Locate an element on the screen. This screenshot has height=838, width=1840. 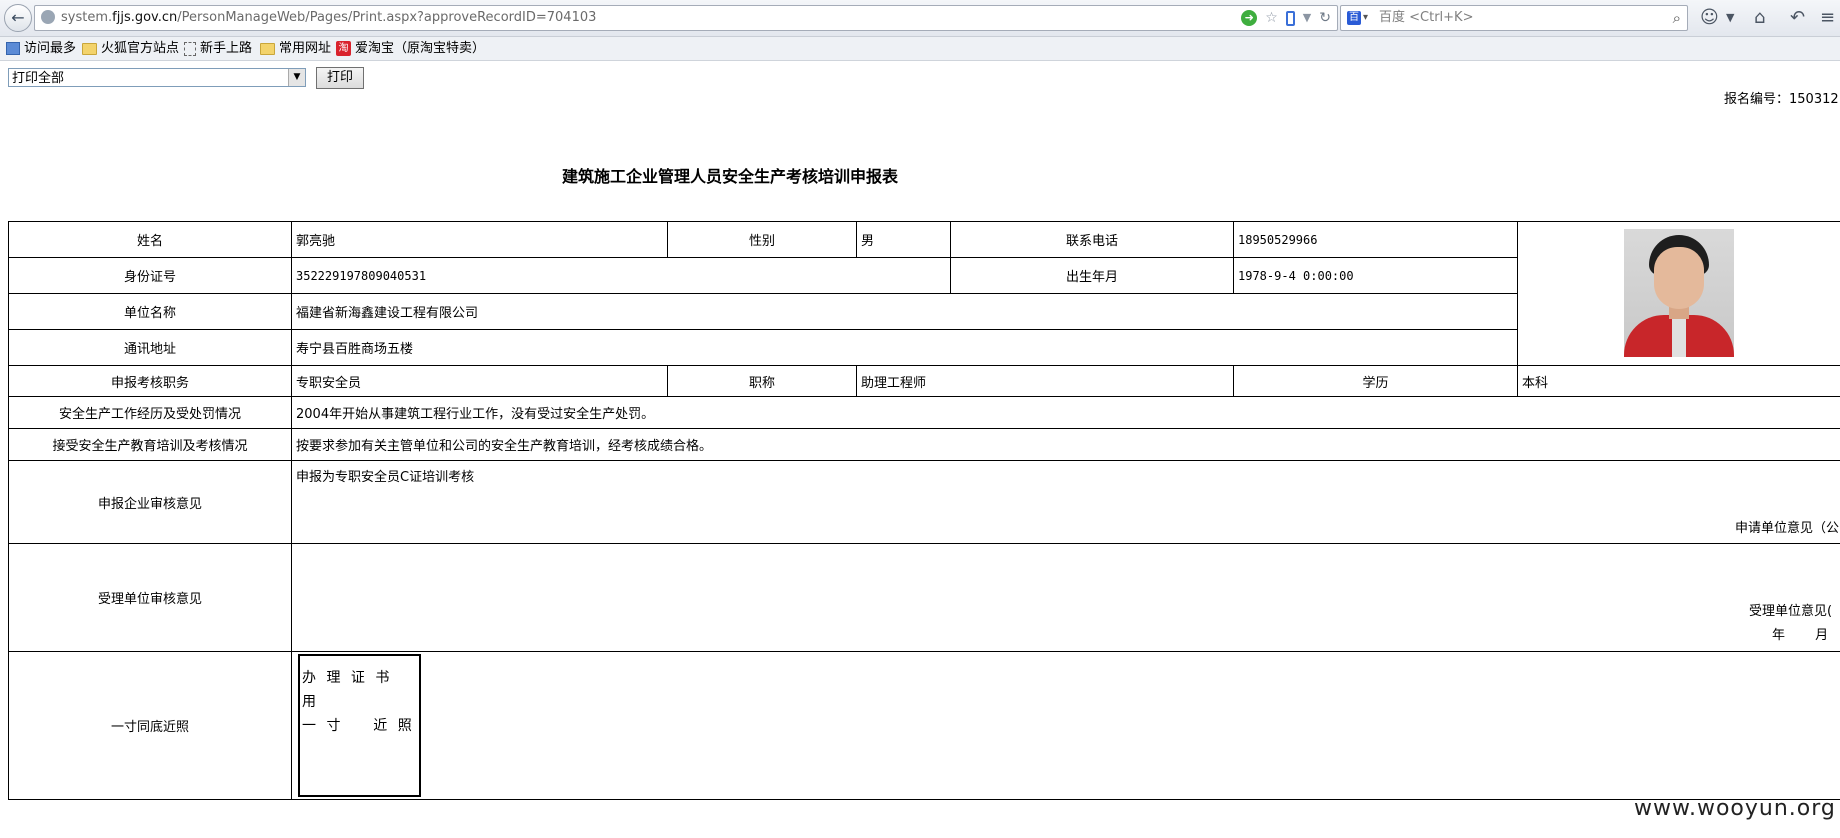
search-bar: 百 ▾ 百度 <Ctrl+K> ⌕ is located at coordinates (1514, 18).